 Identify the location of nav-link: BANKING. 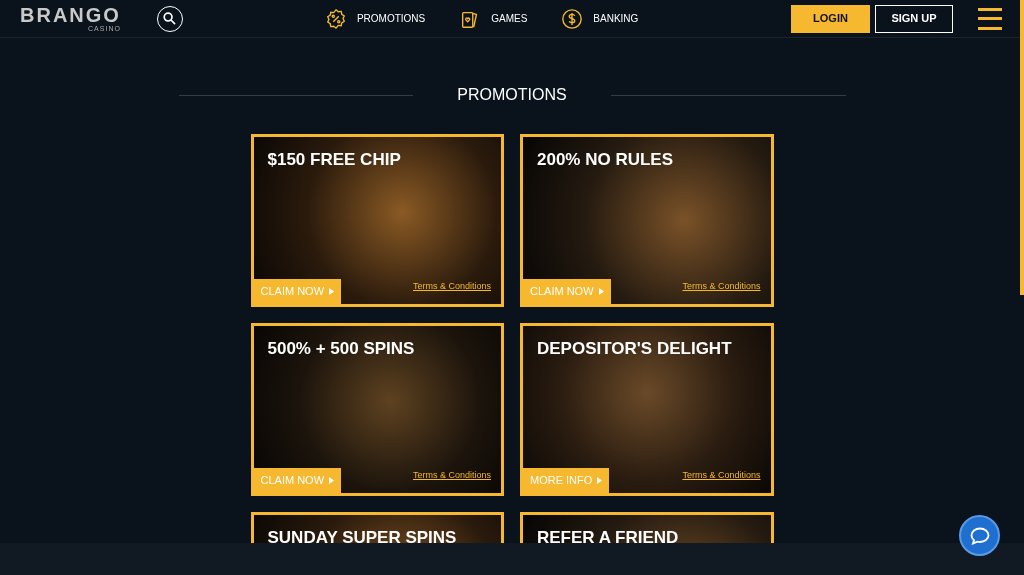
(600, 18).